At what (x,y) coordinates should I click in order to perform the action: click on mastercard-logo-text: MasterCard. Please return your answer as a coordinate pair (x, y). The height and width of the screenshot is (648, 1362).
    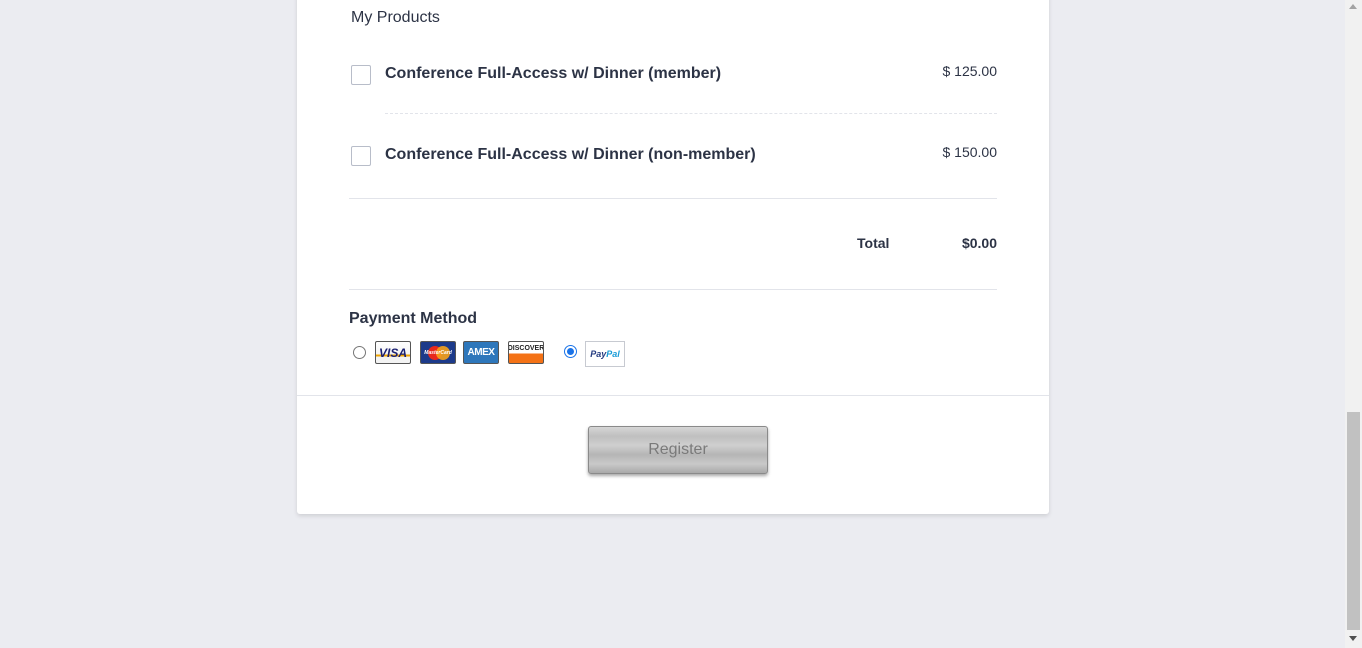
    Looking at the image, I should click on (438, 352).